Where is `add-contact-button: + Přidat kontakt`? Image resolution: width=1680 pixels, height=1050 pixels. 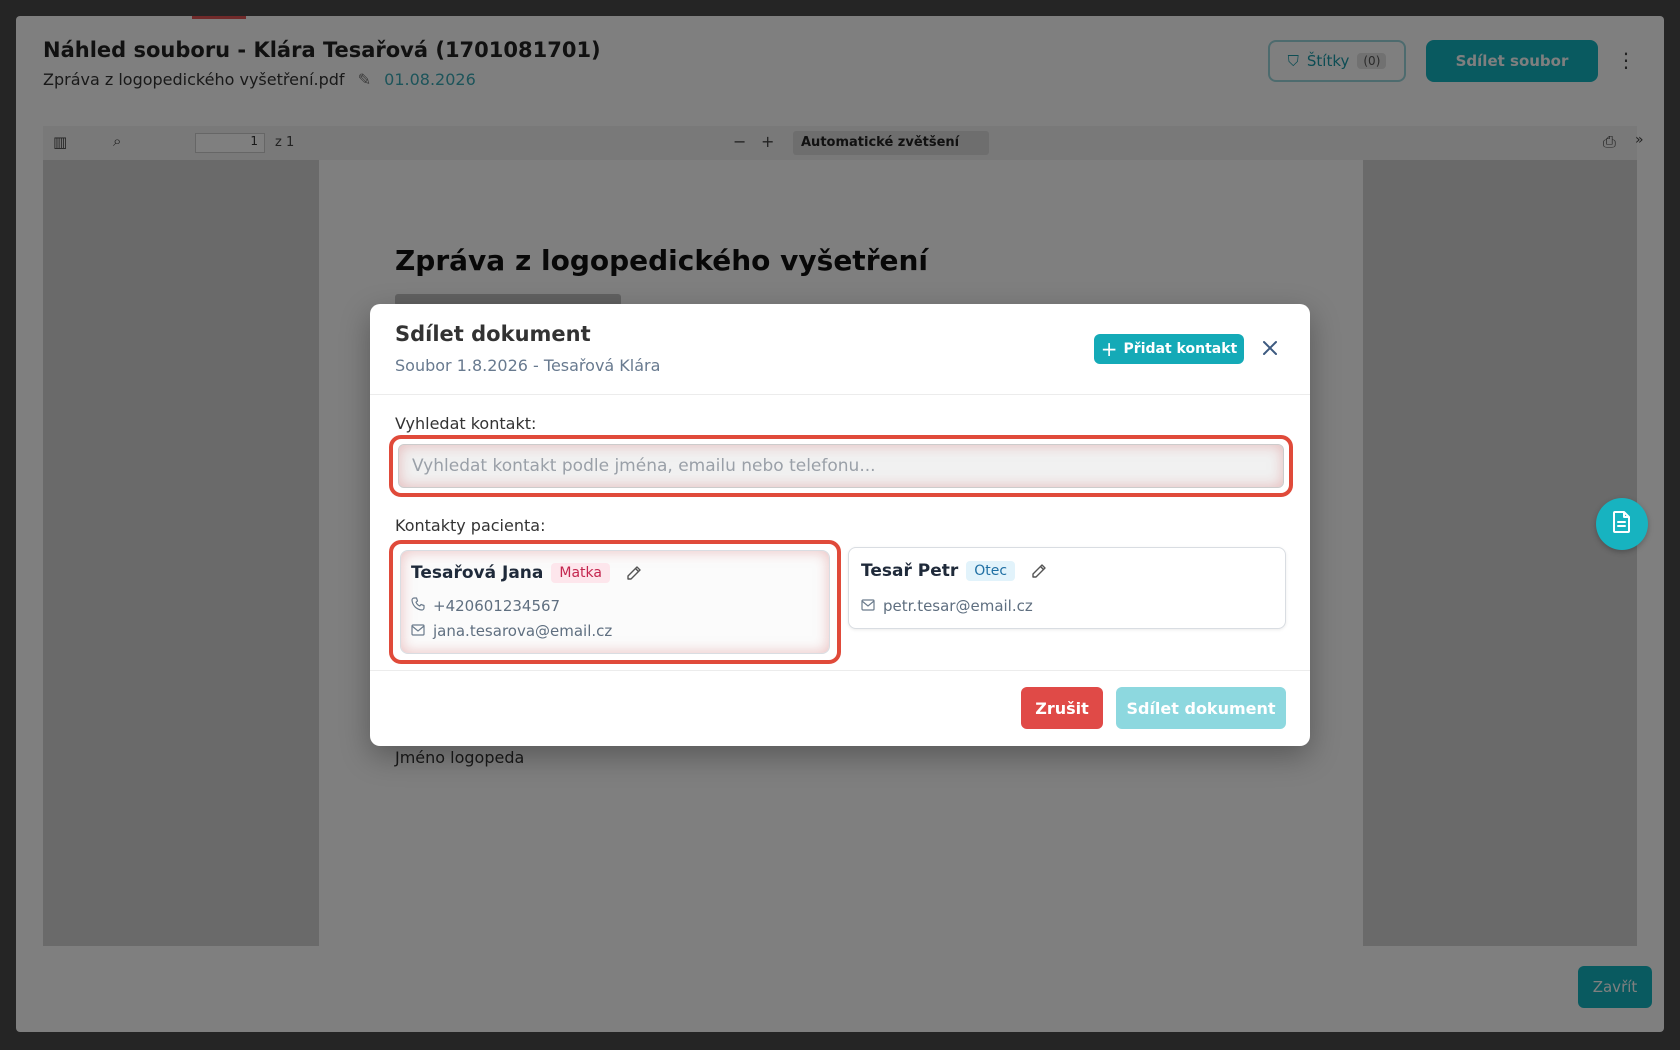 add-contact-button: + Přidat kontakt is located at coordinates (1169, 349).